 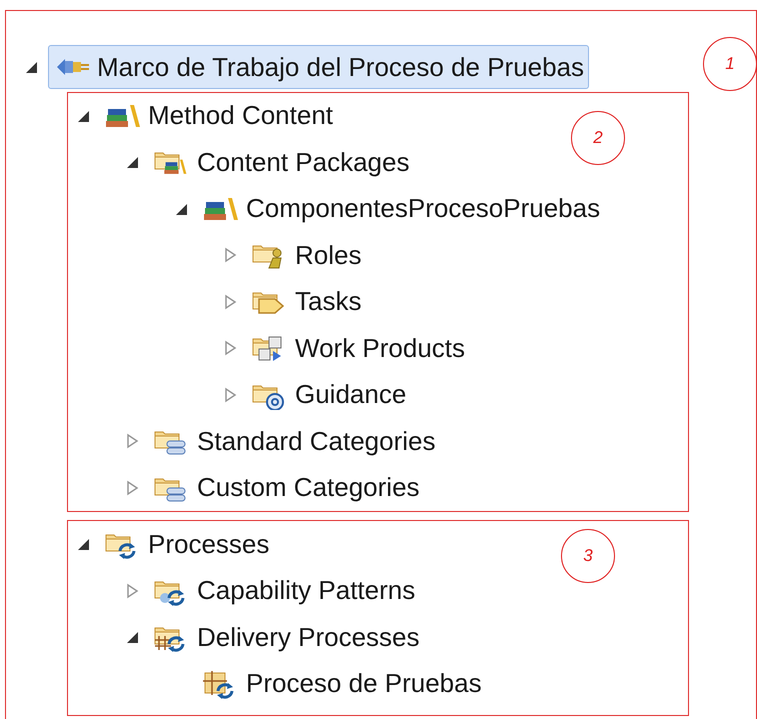 What do you see at coordinates (588, 556) in the screenshot?
I see `callout-number: 3` at bounding box center [588, 556].